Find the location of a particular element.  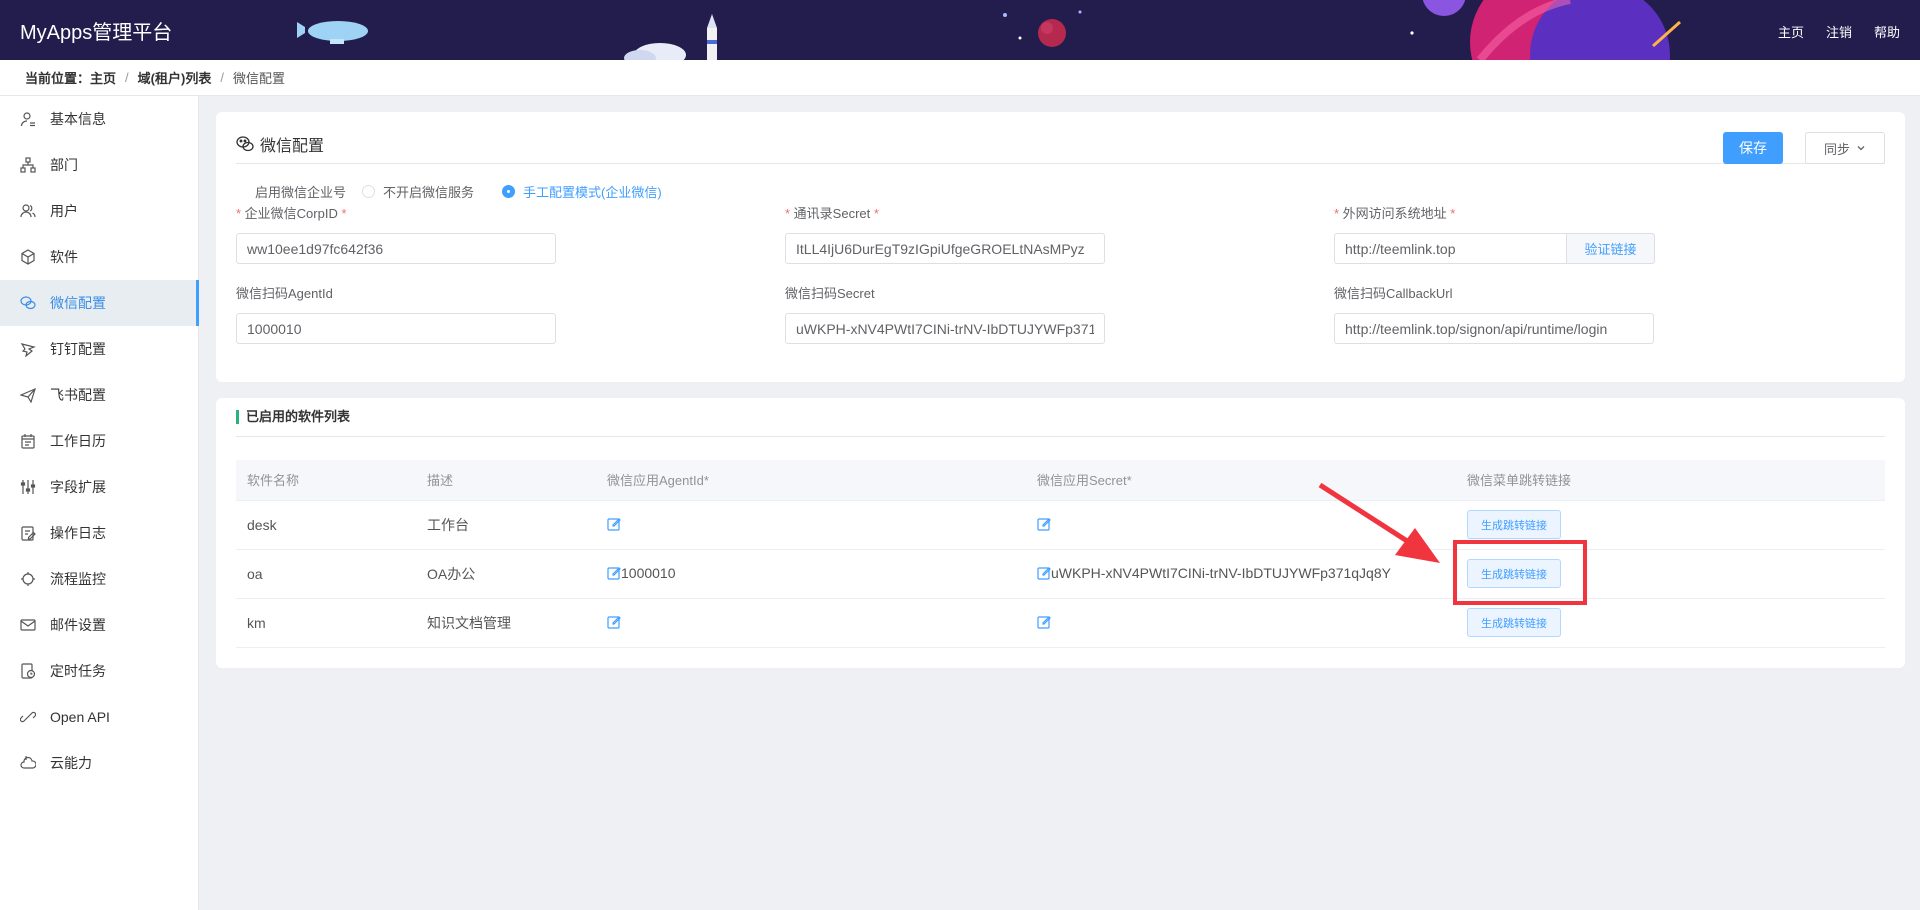

description-cell: 工作台 is located at coordinates (506, 525).